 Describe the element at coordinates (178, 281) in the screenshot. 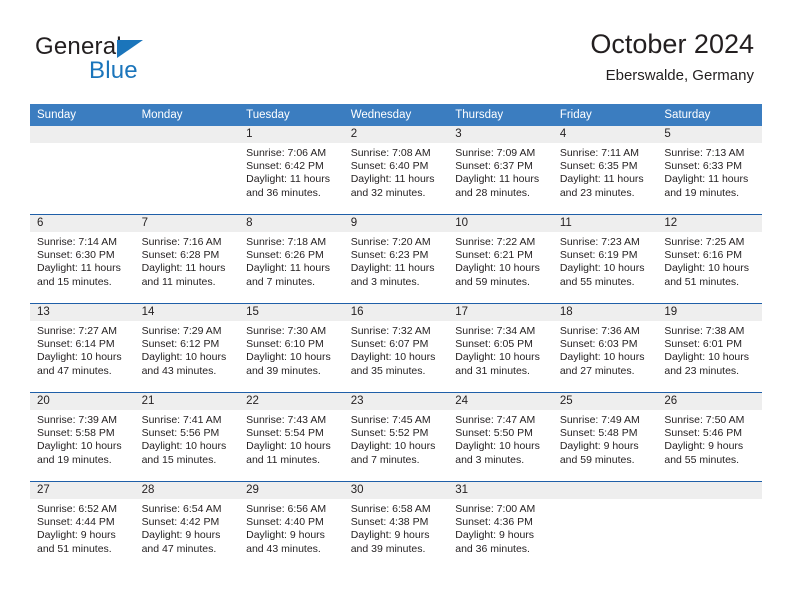

I see `daylight-text-line2: and 11 minutes.` at that location.